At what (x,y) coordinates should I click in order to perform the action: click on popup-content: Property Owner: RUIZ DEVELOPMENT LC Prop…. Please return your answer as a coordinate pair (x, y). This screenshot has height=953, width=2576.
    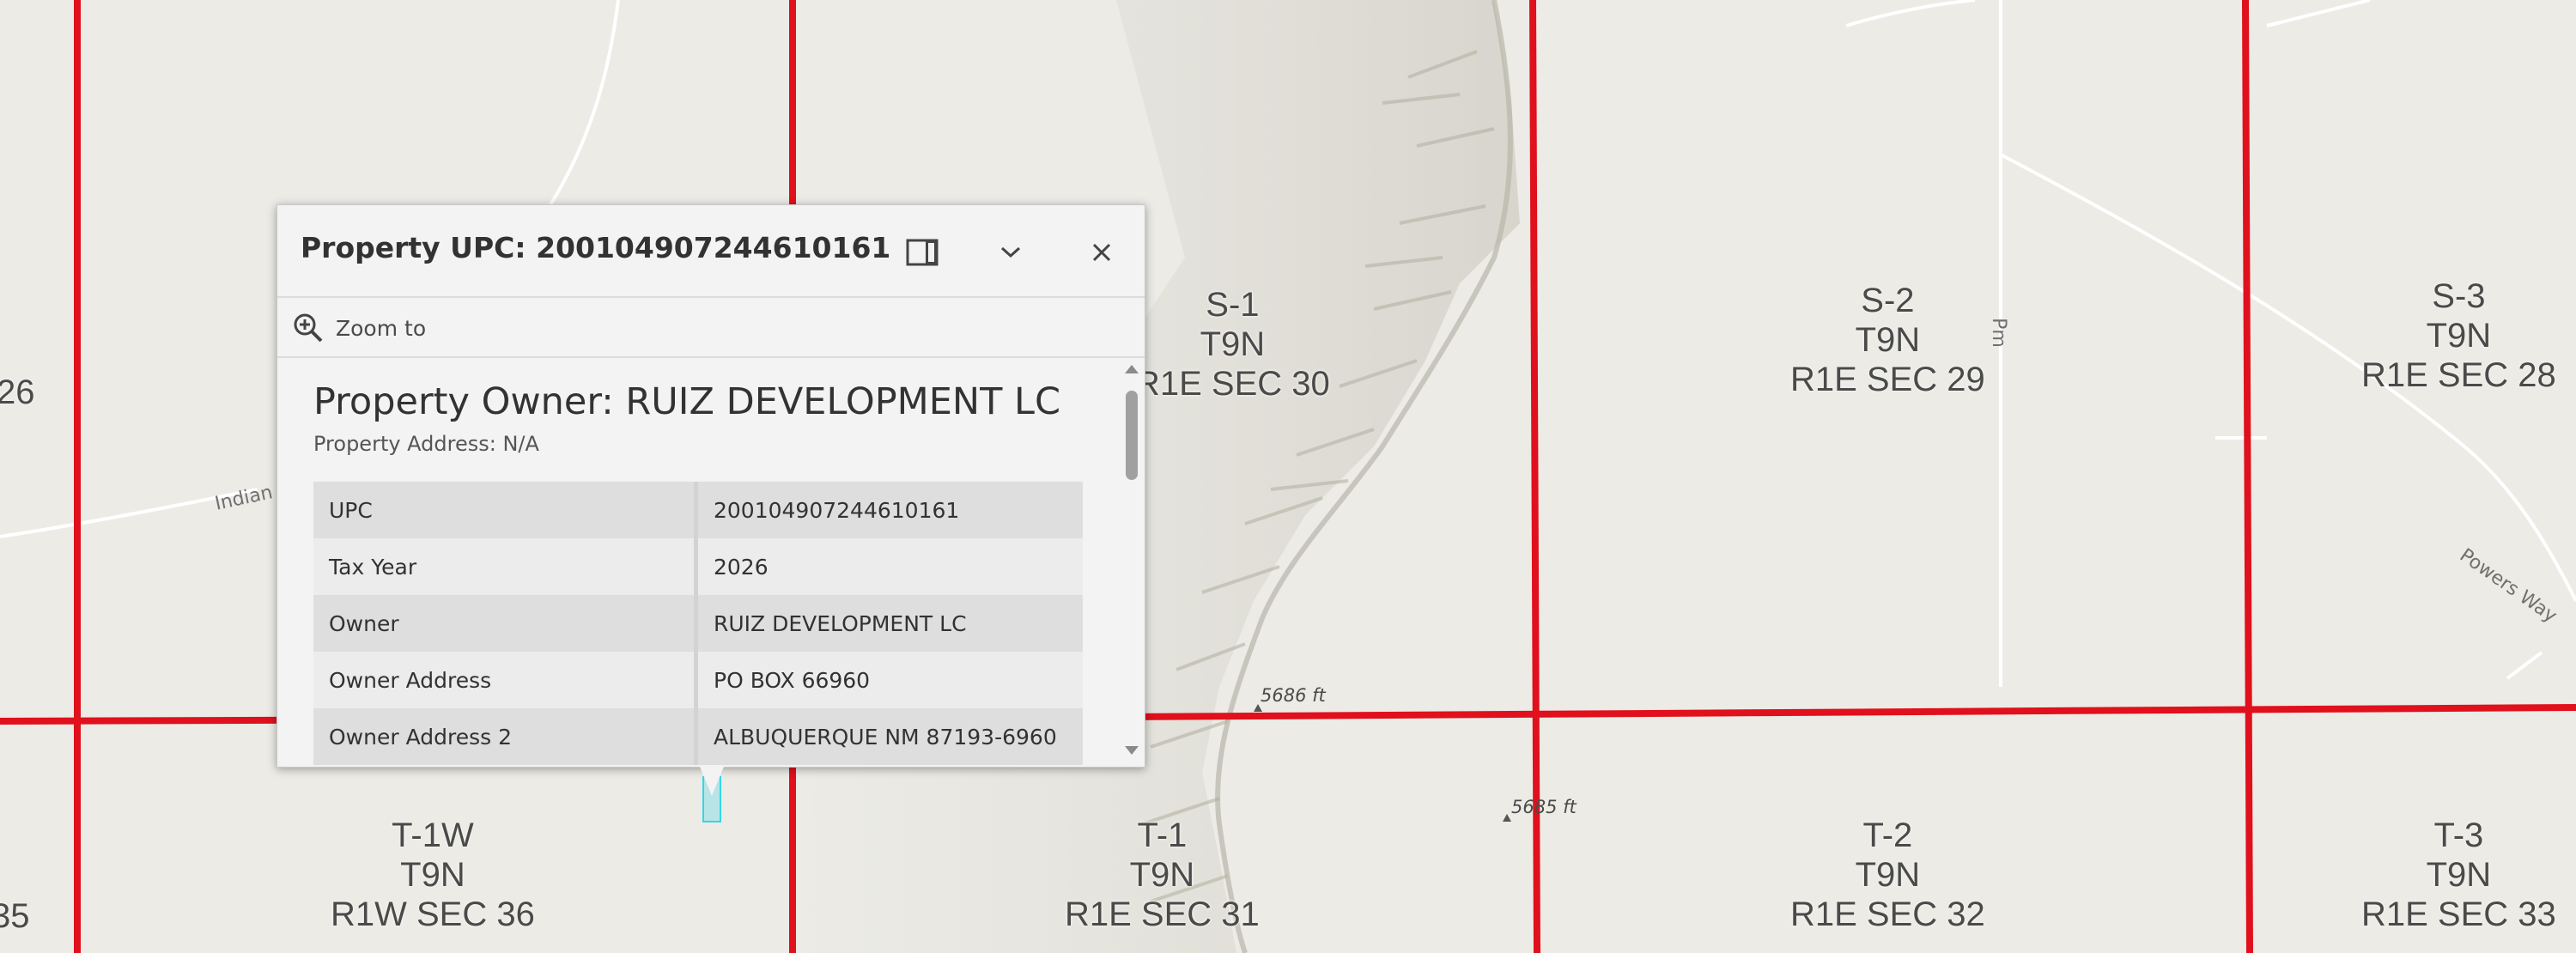
    Looking at the image, I should click on (711, 562).